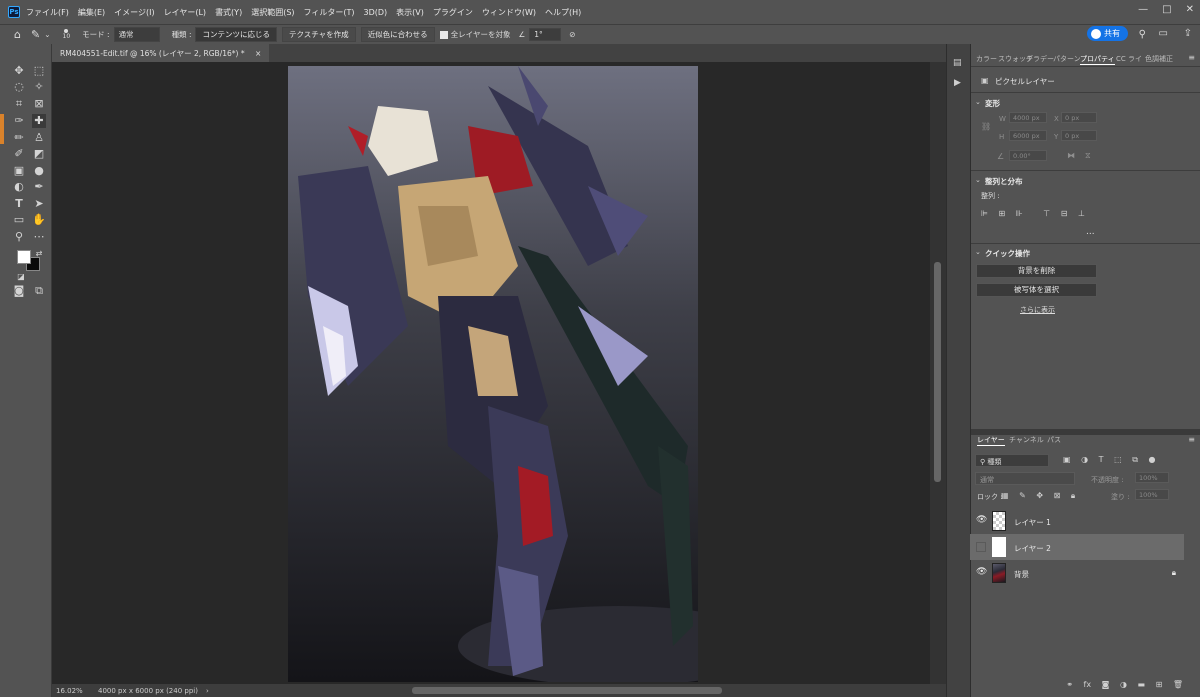 This screenshot has height=697, width=1200. What do you see at coordinates (957, 63) in the screenshot?
I see `history-panel-icon: ▤` at bounding box center [957, 63].